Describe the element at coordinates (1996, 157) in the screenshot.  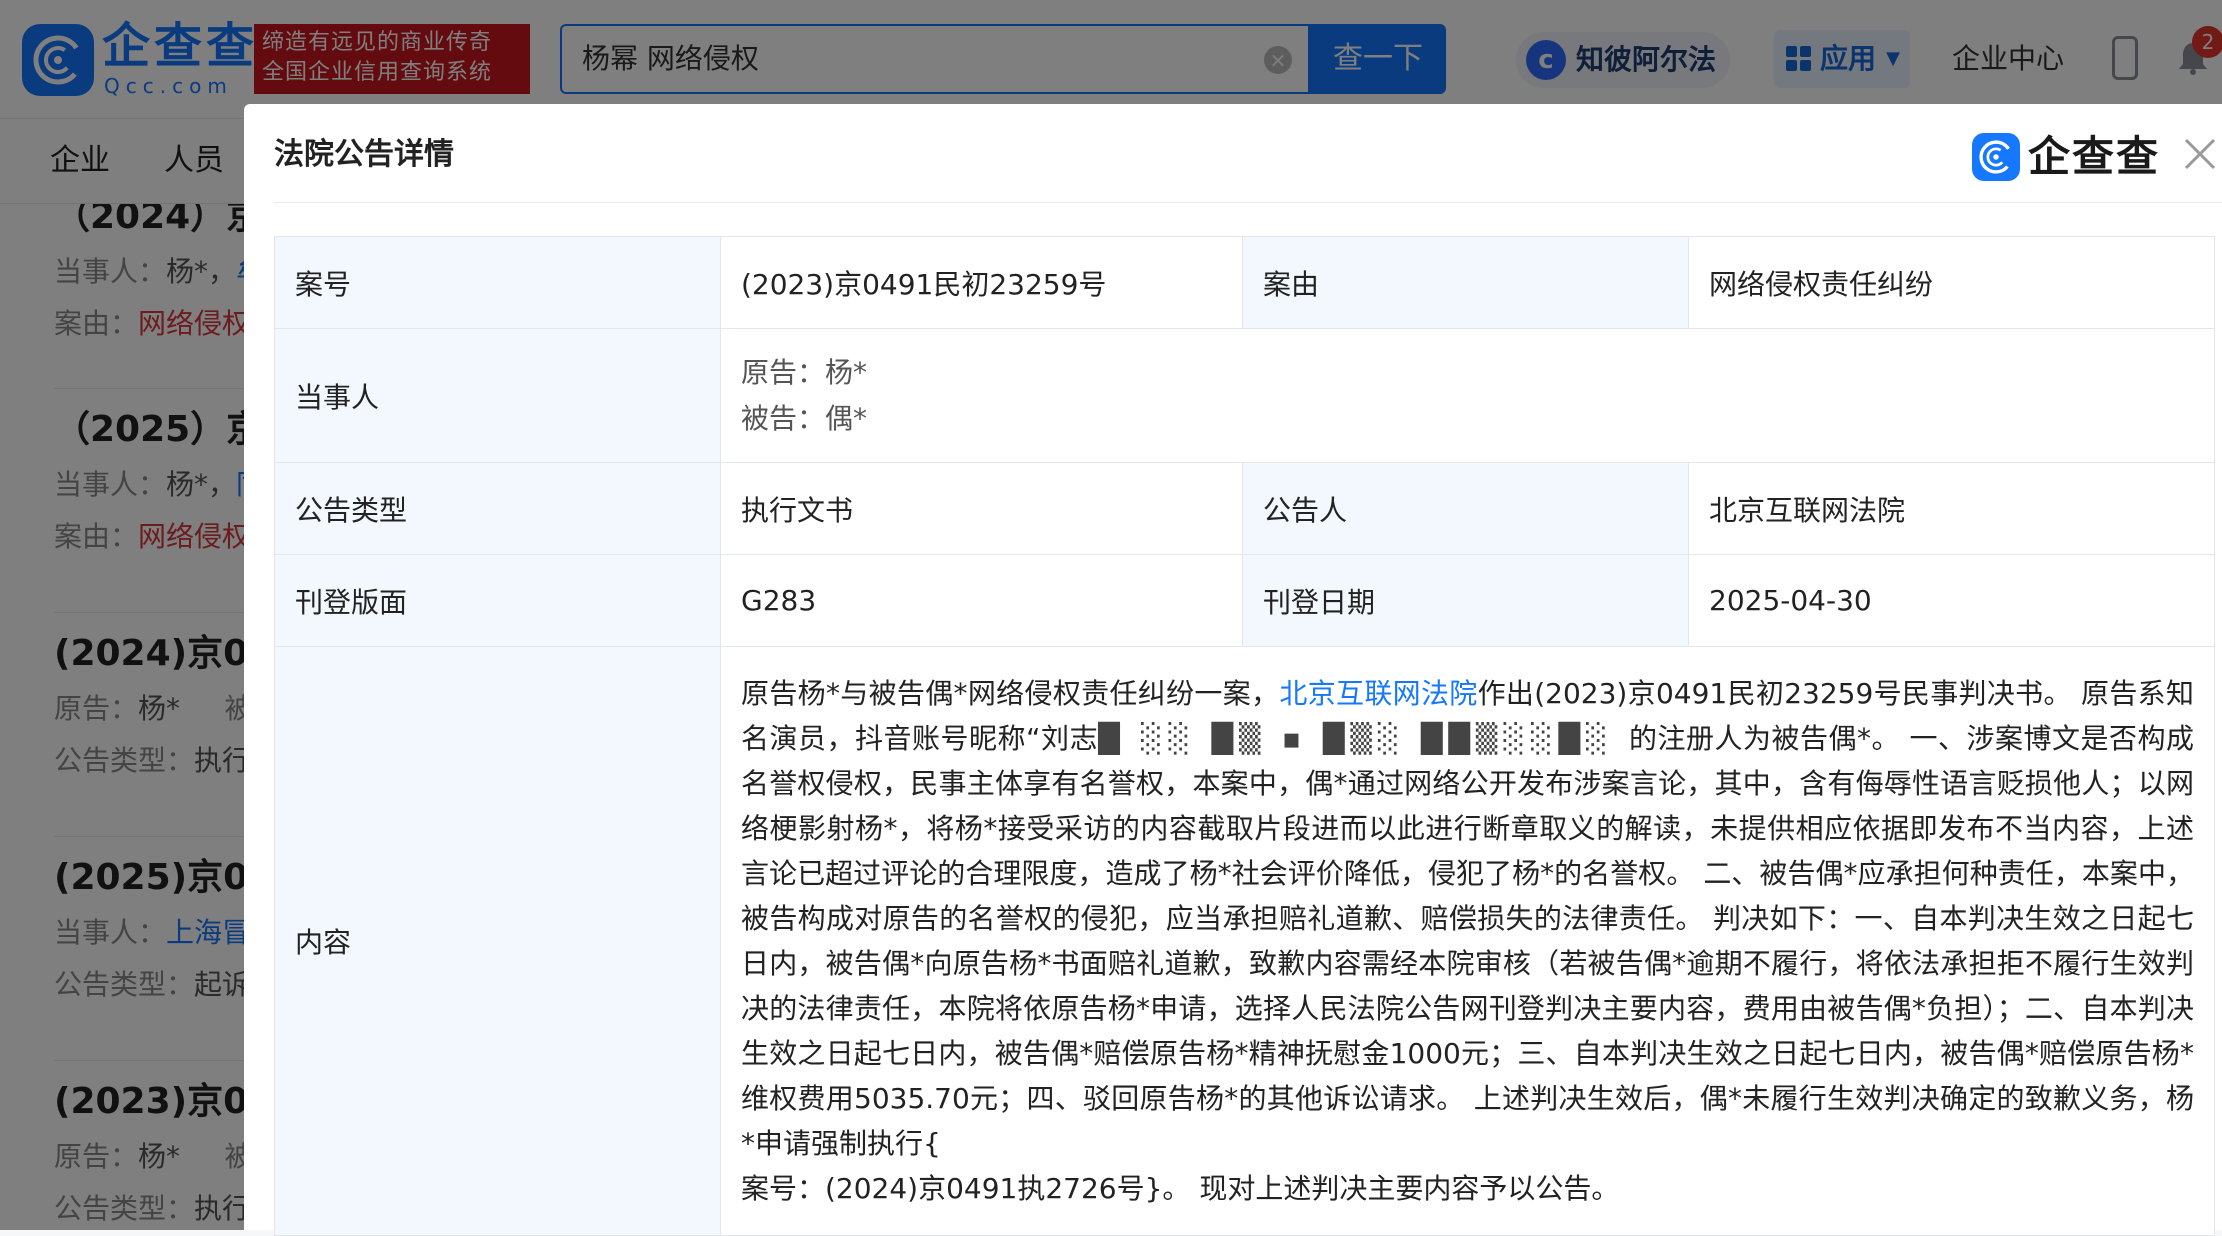
I see `qcc-logo-icon` at that location.